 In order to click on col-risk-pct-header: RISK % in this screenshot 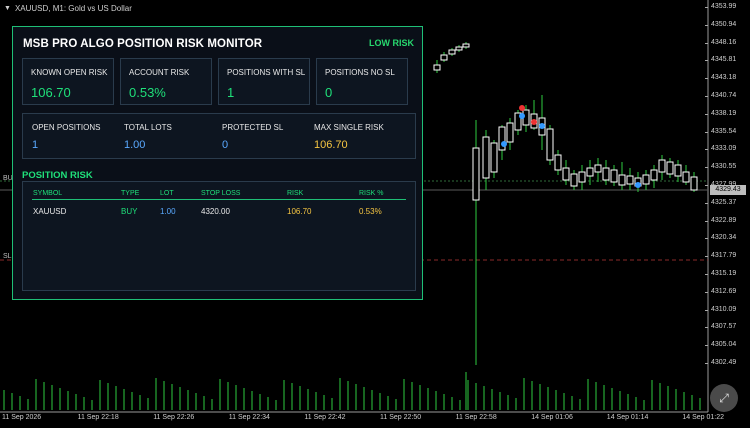, I will do `click(371, 193)`.